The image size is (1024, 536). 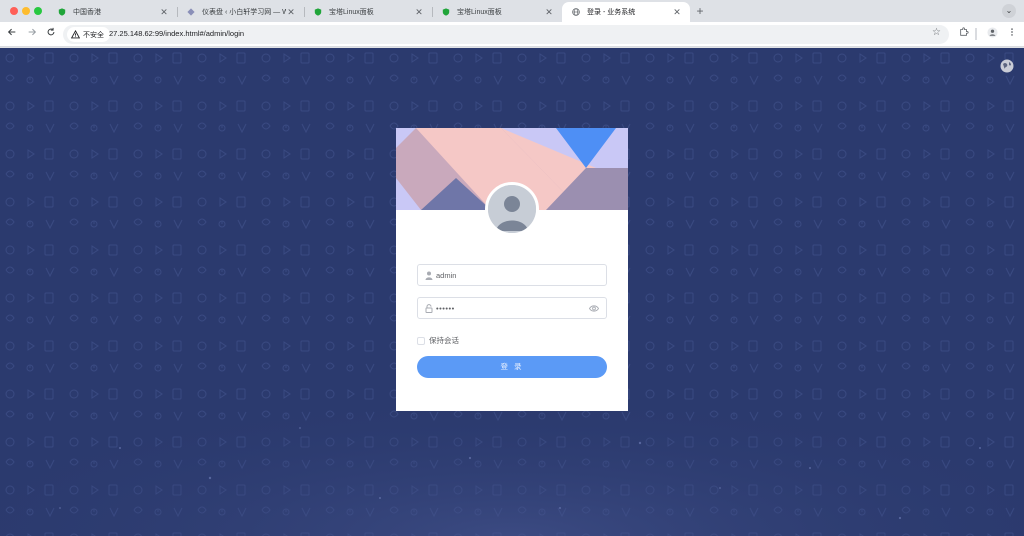 What do you see at coordinates (611, 12) in the screenshot?
I see `tab-title: 登录 - 业务系统` at bounding box center [611, 12].